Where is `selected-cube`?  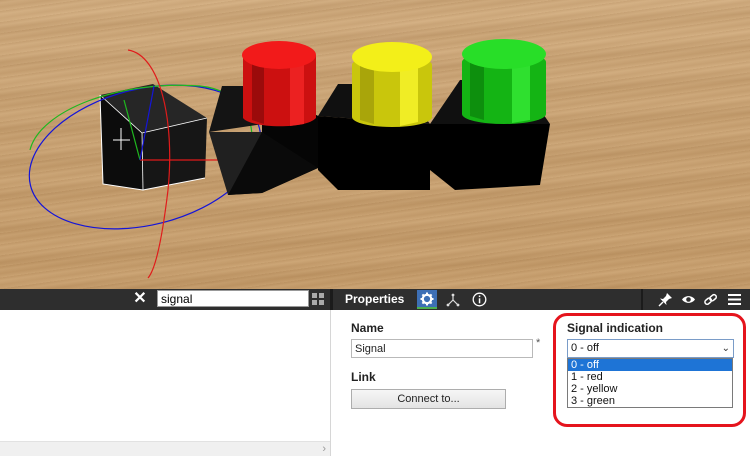 selected-cube is located at coordinates (153, 137).